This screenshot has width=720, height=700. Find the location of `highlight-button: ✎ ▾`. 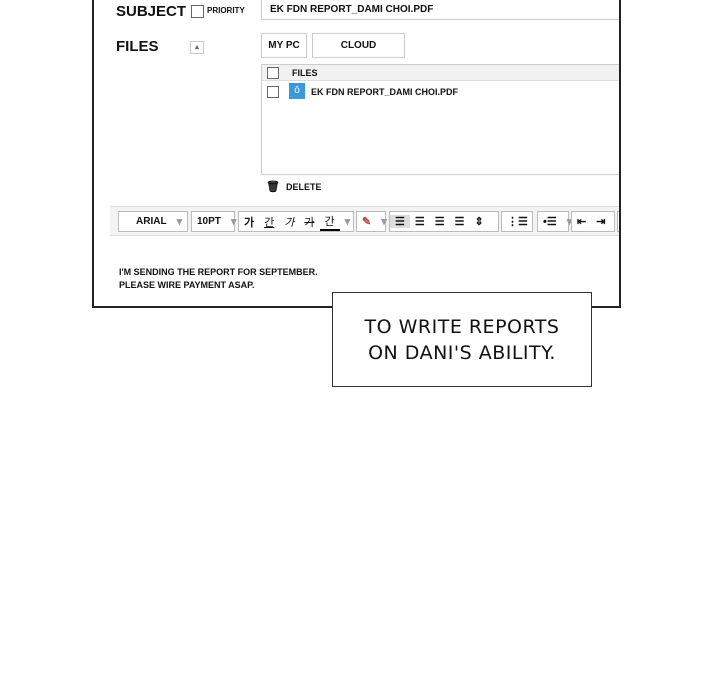

highlight-button: ✎ ▾ is located at coordinates (371, 221).